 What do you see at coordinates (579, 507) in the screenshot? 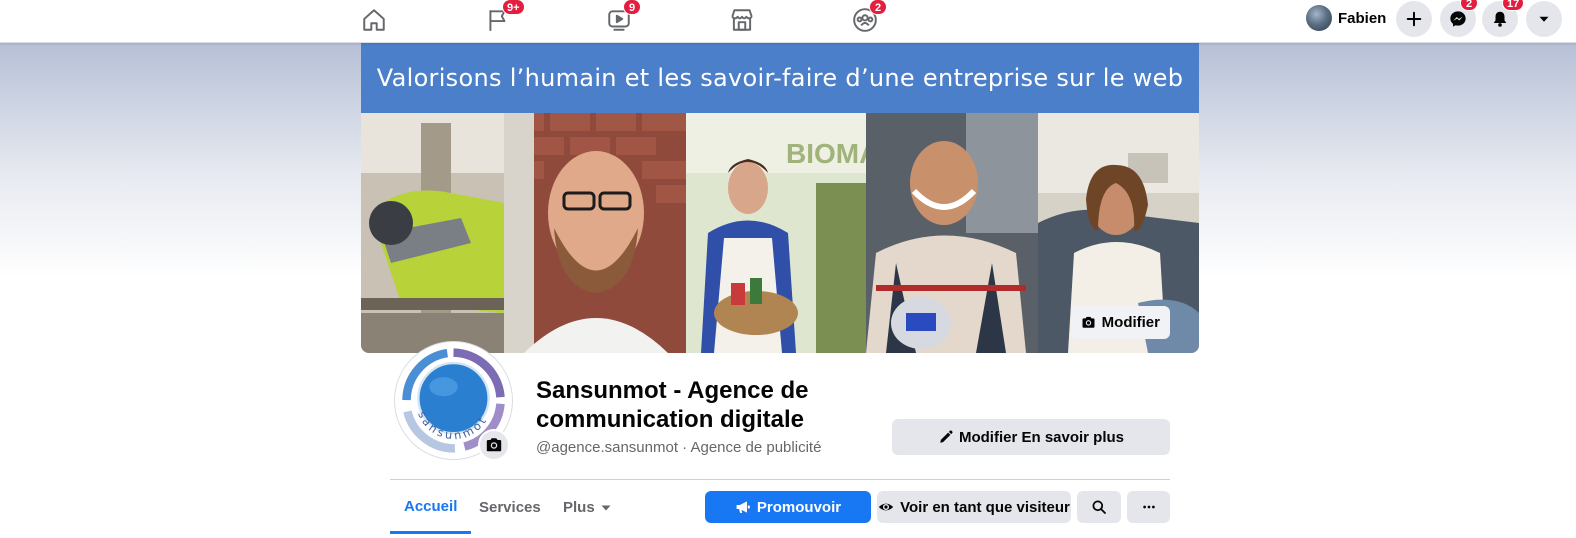
I see `tab-more-label: Plus` at bounding box center [579, 507].